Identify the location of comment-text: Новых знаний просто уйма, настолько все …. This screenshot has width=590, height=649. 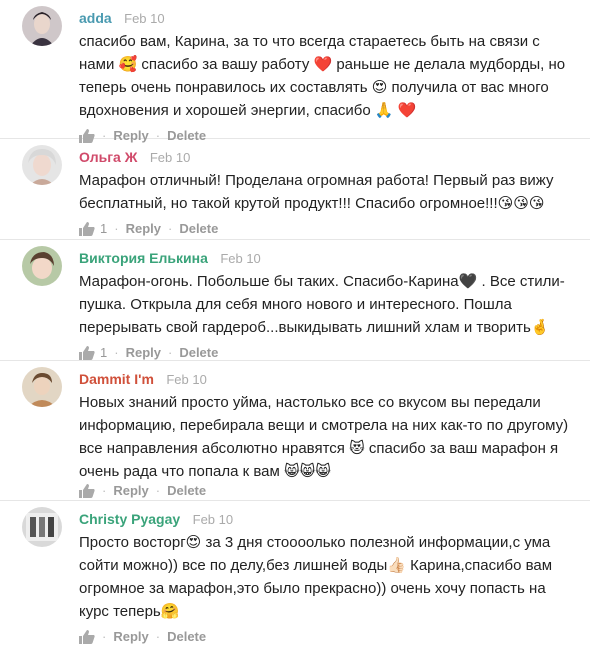
(324, 437).